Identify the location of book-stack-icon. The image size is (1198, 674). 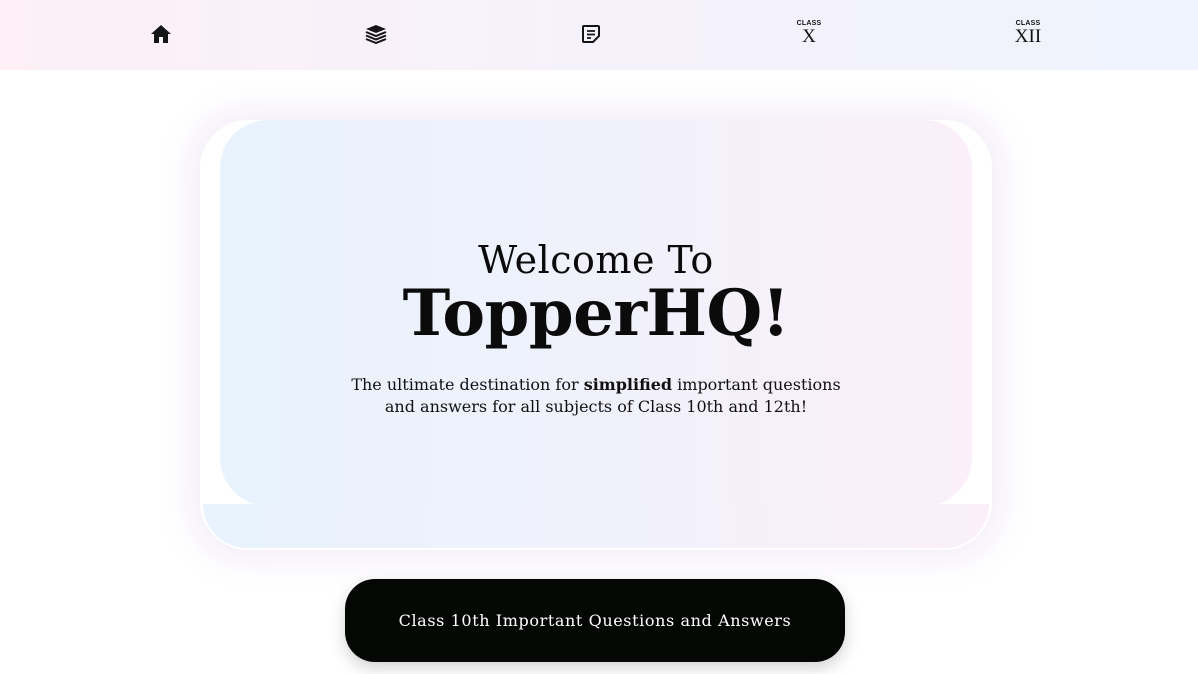
(376, 34).